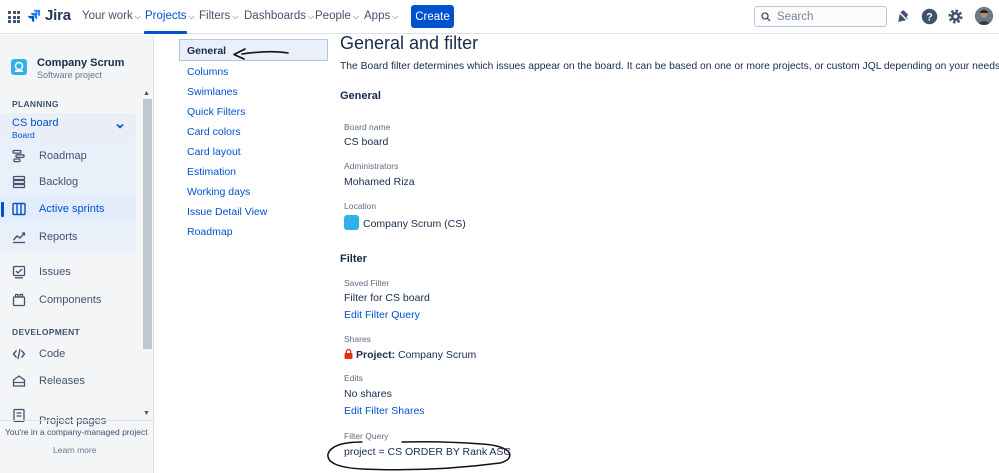  I want to click on sidebar-item-components: Components, so click(68, 299).